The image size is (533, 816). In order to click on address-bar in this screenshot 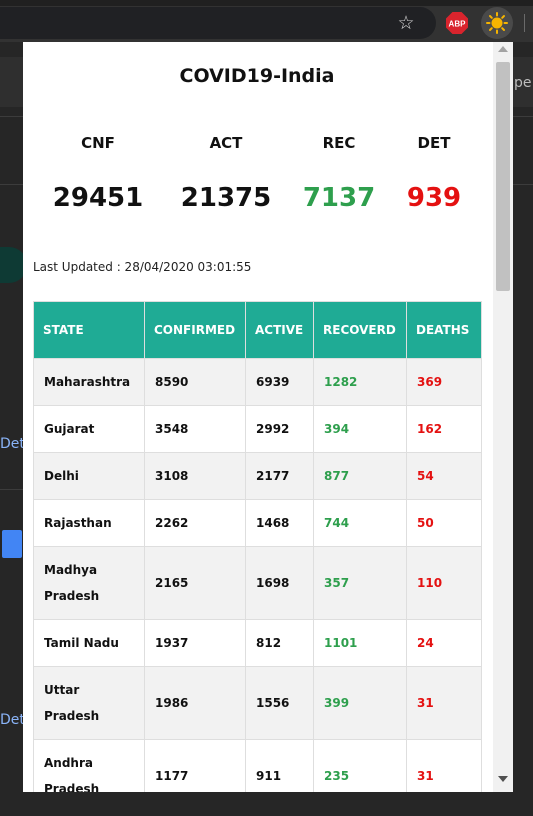, I will do `click(218, 23)`.